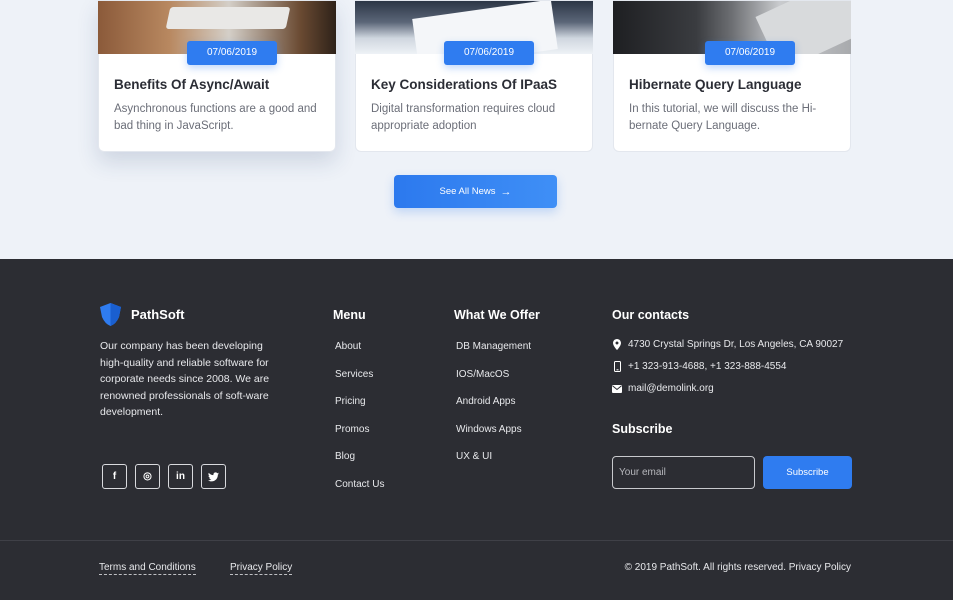 The height and width of the screenshot is (600, 953). Describe the element at coordinates (617, 388) in the screenshot. I see `mail-icon` at that location.